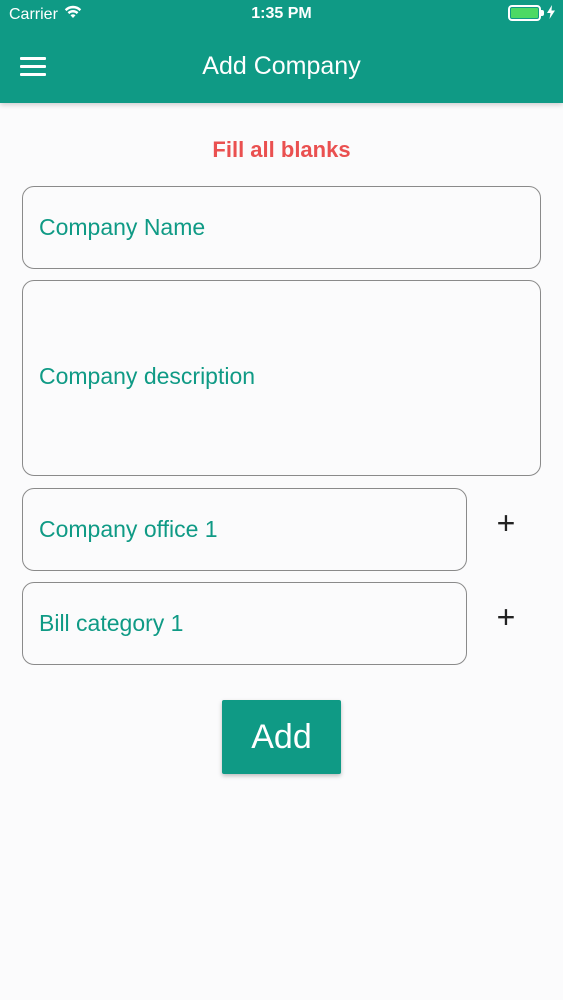 This screenshot has width=563, height=1000. Describe the element at coordinates (289, 378) in the screenshot. I see `company-description-input` at that location.